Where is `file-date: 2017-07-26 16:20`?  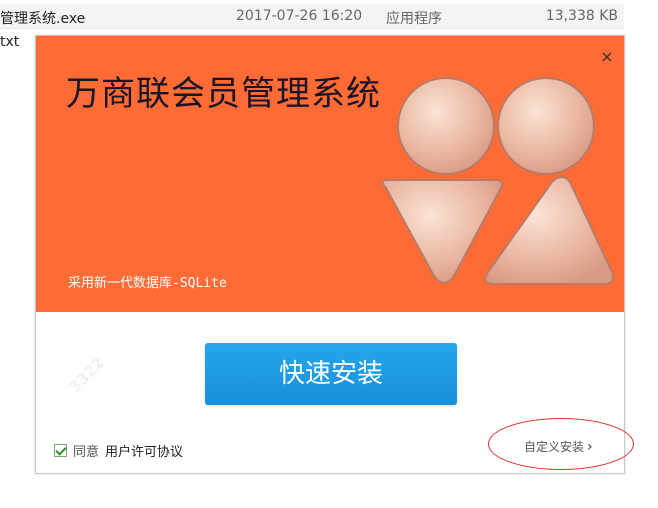 file-date: 2017-07-26 16:20 is located at coordinates (299, 16).